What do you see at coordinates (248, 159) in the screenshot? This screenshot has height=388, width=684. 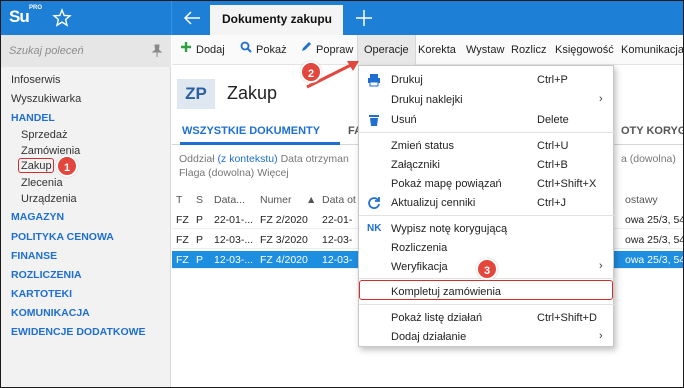 I see `filter-branch-value: (z kontekstu)` at bounding box center [248, 159].